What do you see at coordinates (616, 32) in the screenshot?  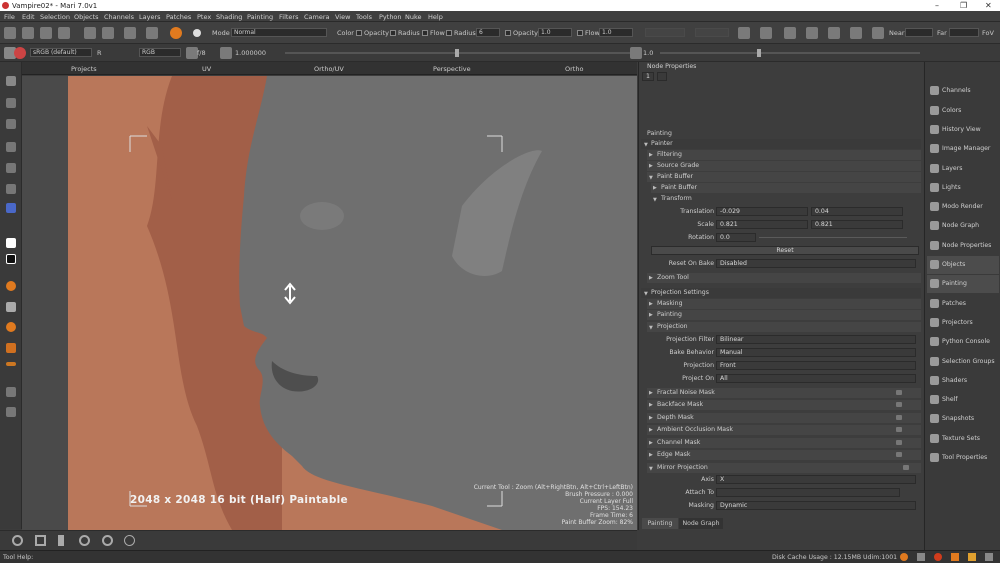 I see `flow-input: 1.0` at bounding box center [616, 32].